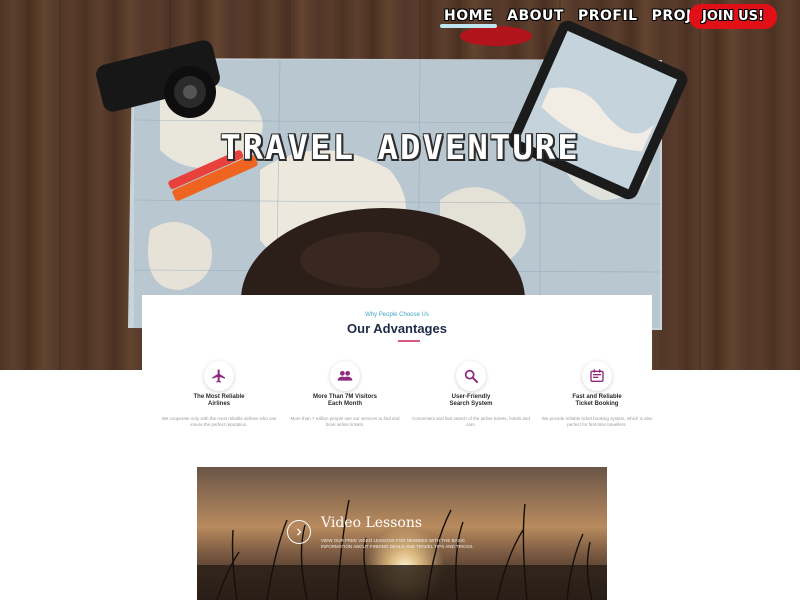 This screenshot has width=800, height=600. What do you see at coordinates (608, 16) in the screenshot?
I see `nav-profil-link: PROFIL` at bounding box center [608, 16].